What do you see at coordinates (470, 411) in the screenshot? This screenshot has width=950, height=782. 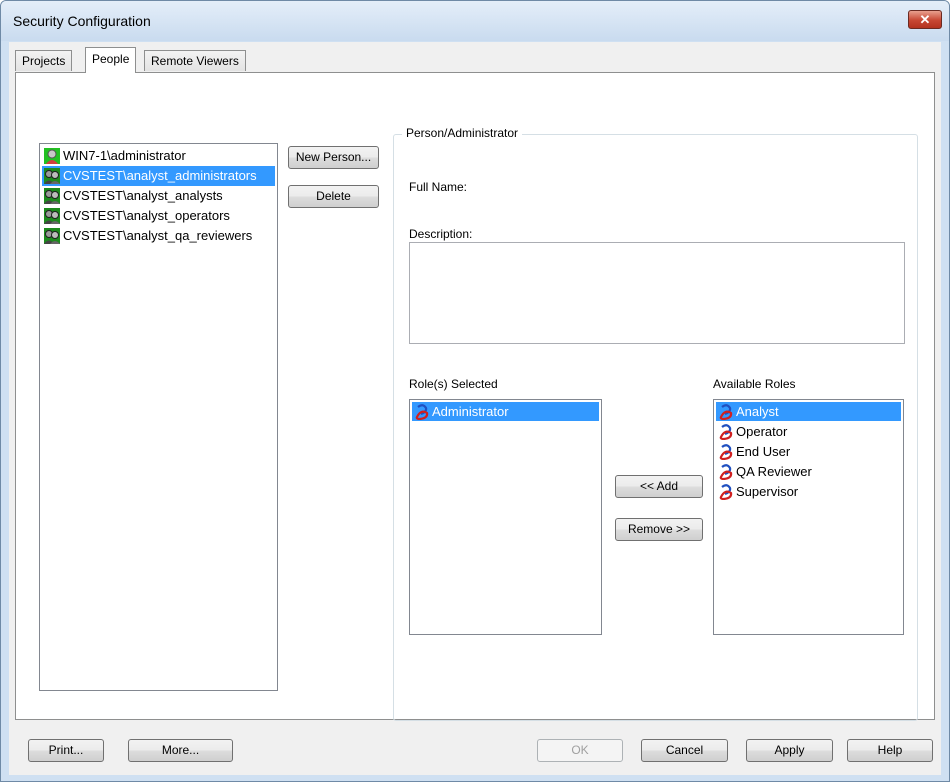 I see `role-label: Administrator` at bounding box center [470, 411].